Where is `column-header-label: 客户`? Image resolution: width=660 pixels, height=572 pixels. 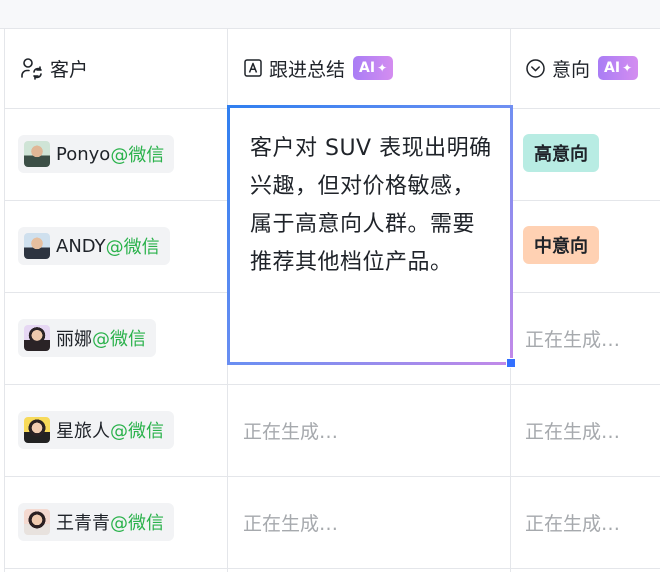 column-header-label: 客户 is located at coordinates (69, 69).